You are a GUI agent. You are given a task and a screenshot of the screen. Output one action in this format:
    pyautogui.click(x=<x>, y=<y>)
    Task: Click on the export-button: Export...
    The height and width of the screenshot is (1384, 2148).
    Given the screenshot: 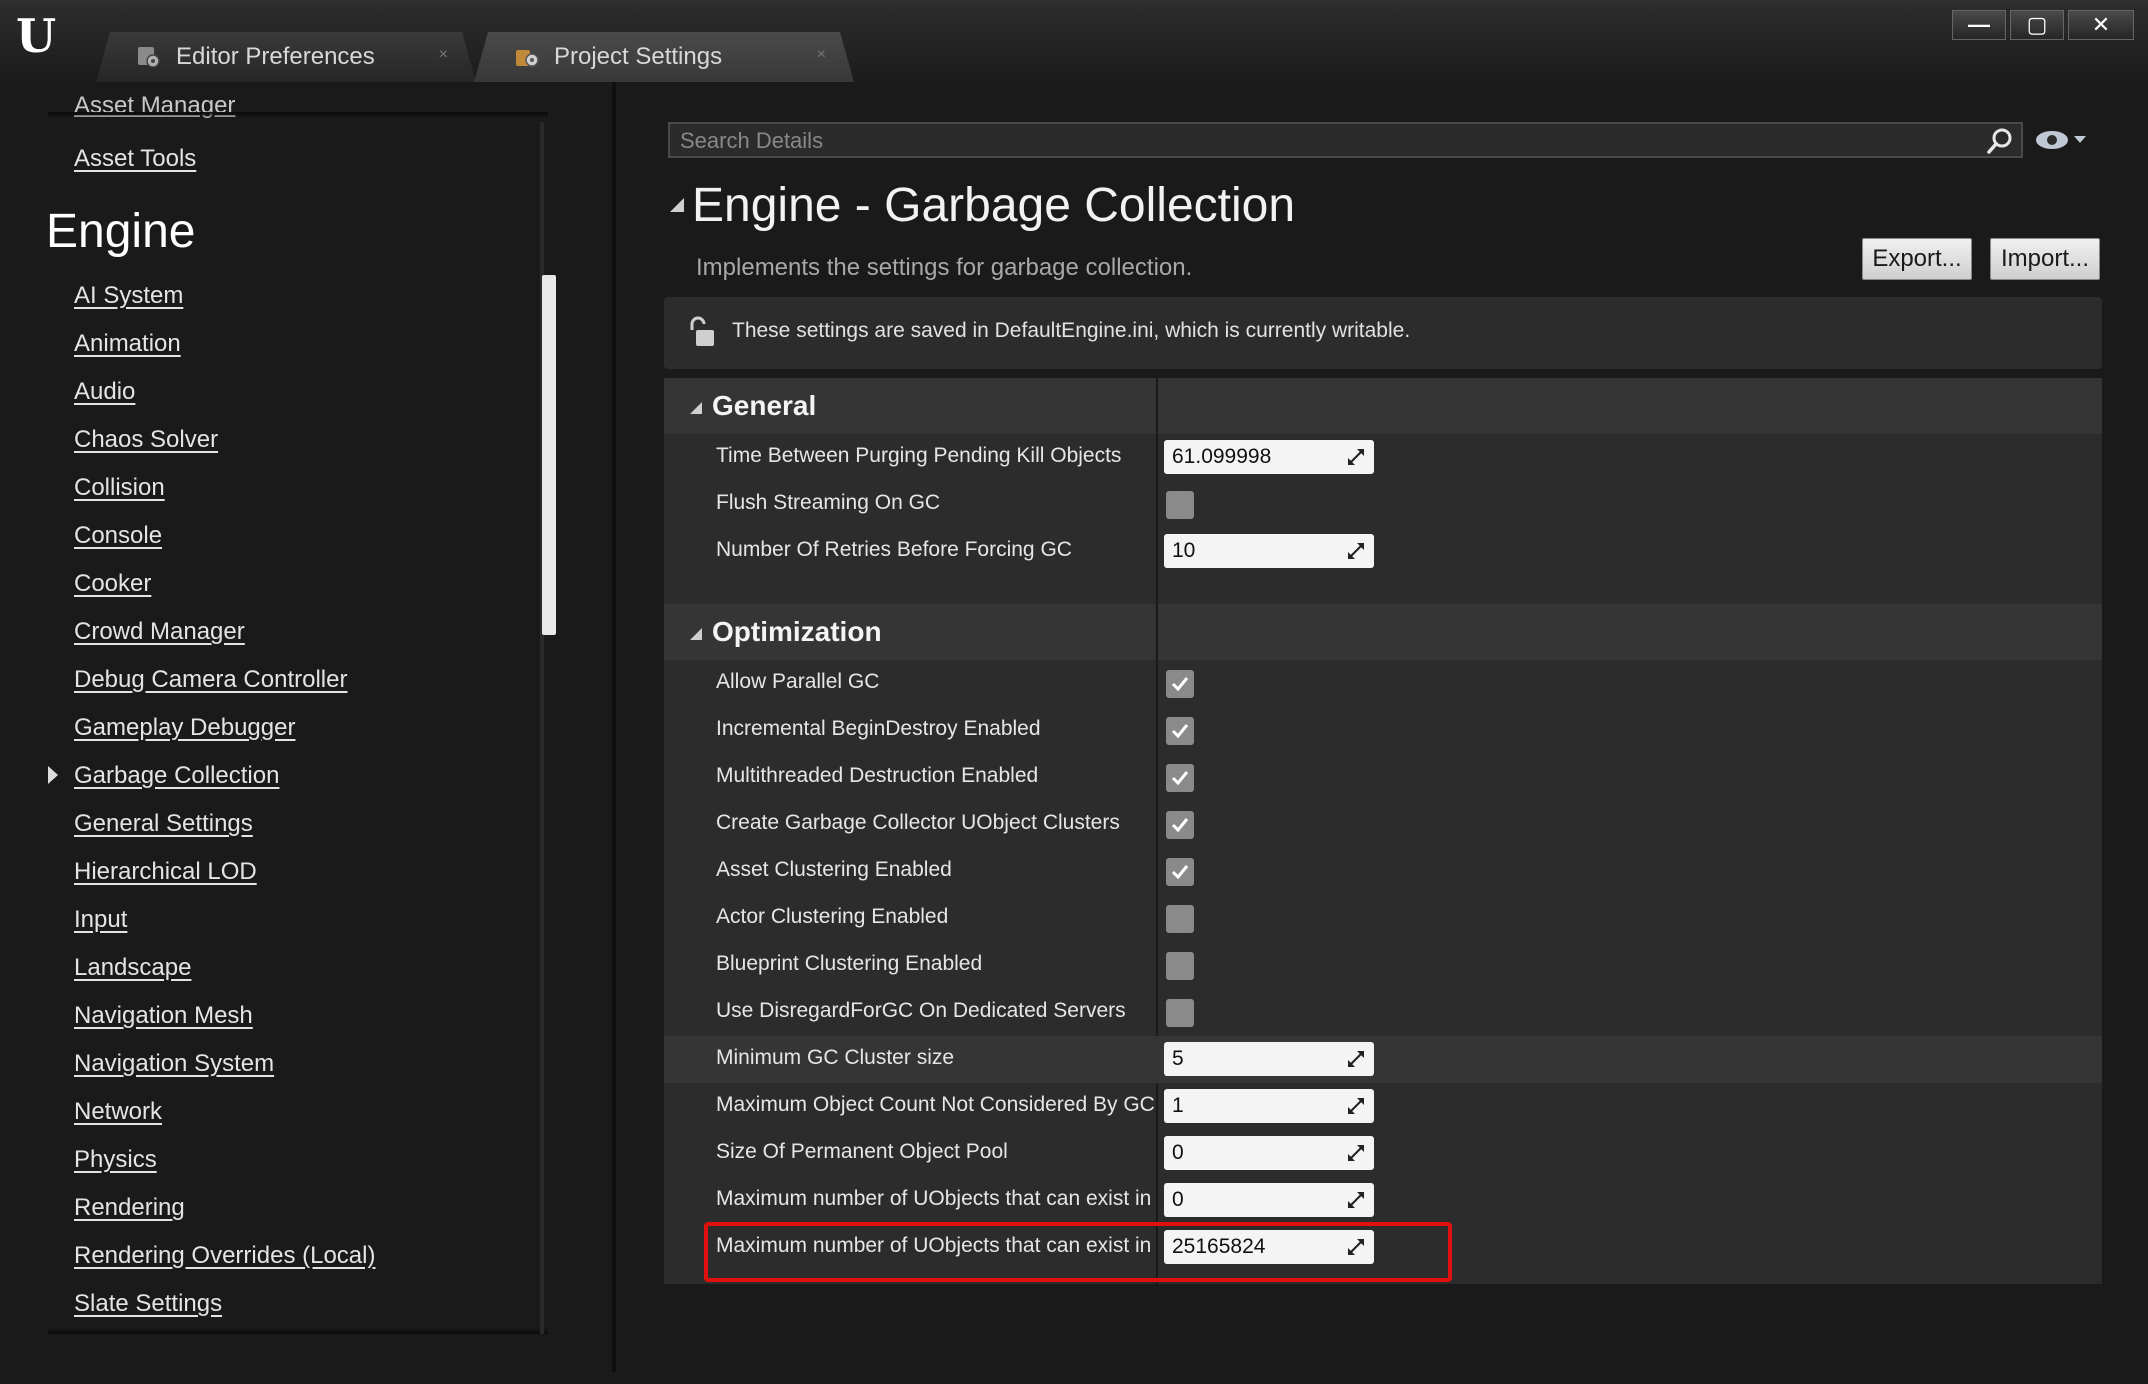 What is the action you would take?
    pyautogui.click(x=1917, y=259)
    